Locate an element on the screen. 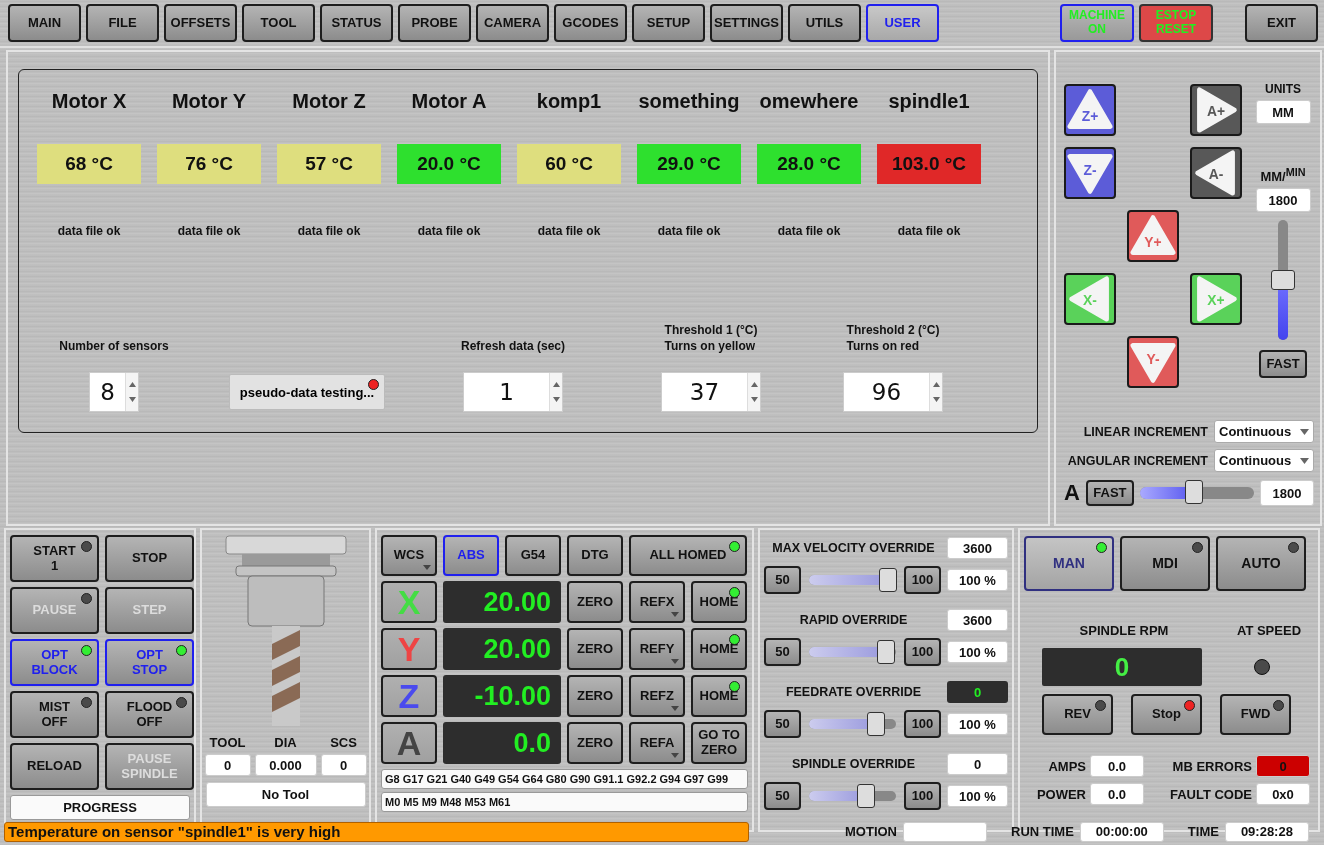 This screenshot has height=845, width=1324. override-value: 0 is located at coordinates (977, 692).